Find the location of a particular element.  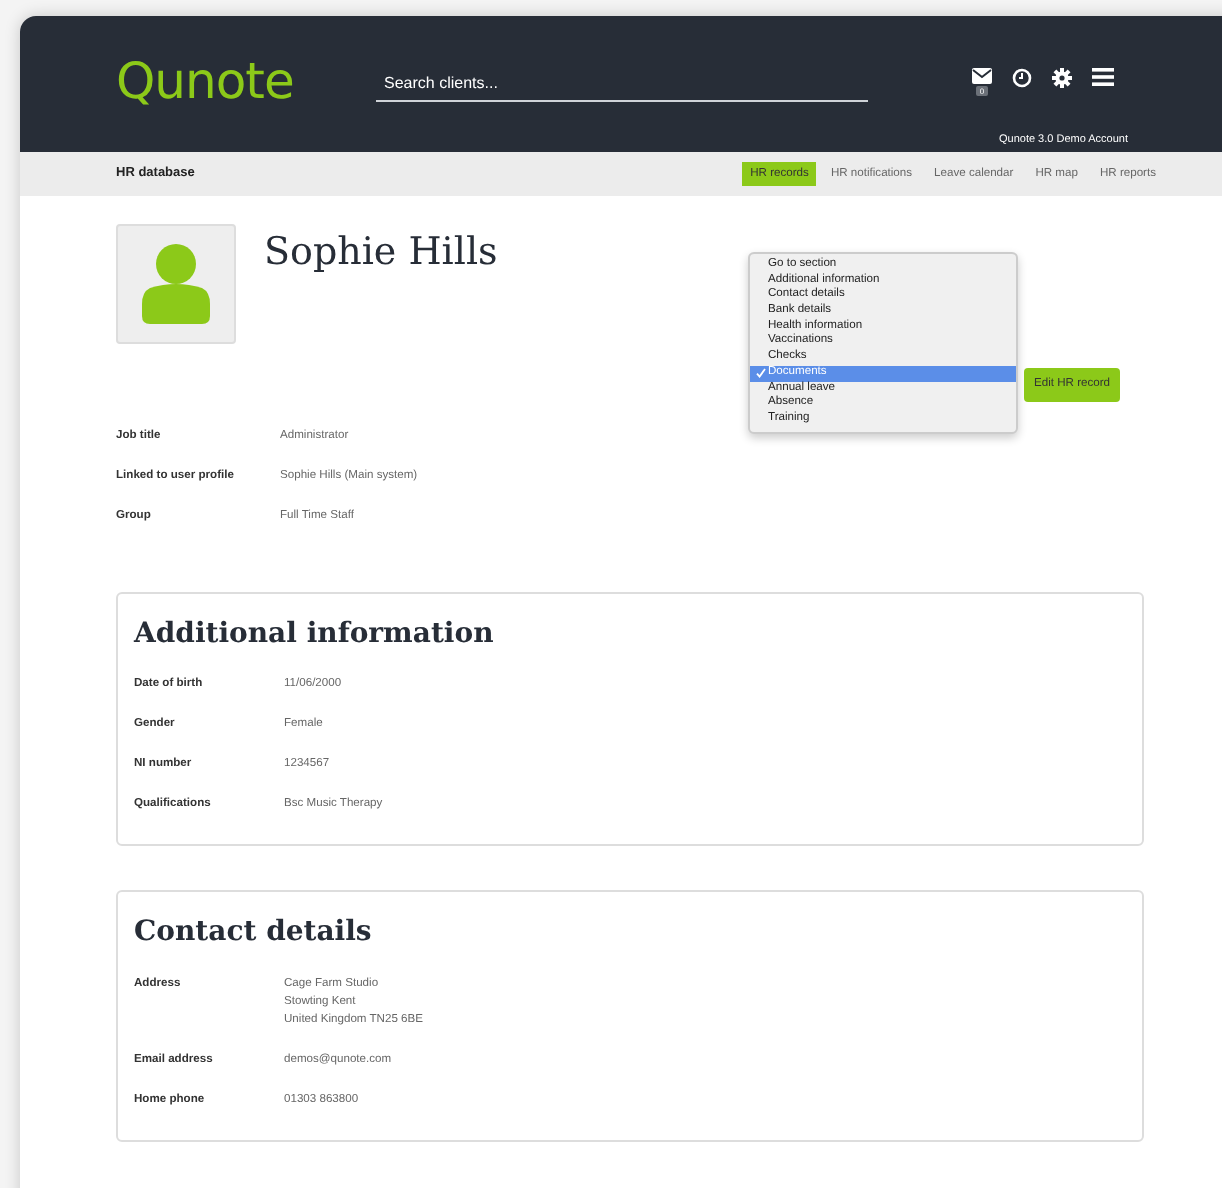

logo: Qunote is located at coordinates (205, 81).